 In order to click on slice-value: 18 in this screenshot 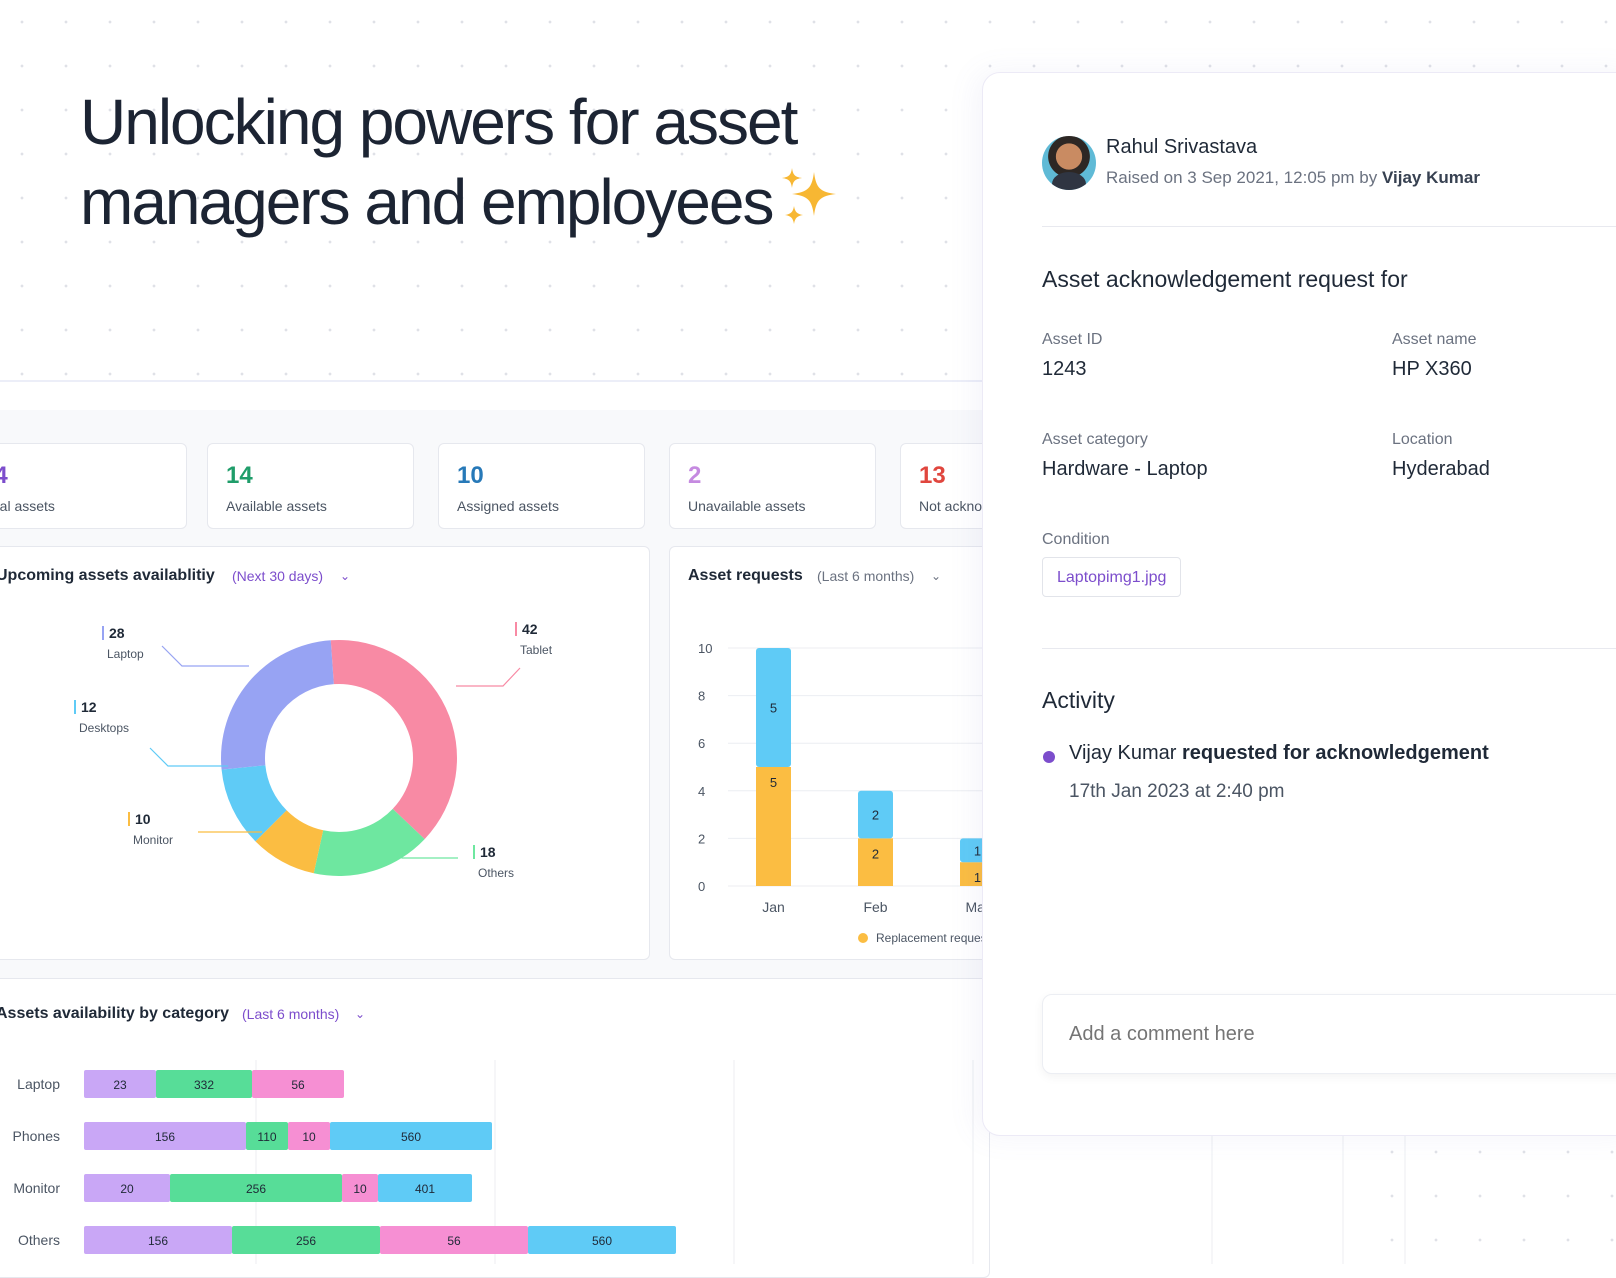, I will do `click(488, 852)`.